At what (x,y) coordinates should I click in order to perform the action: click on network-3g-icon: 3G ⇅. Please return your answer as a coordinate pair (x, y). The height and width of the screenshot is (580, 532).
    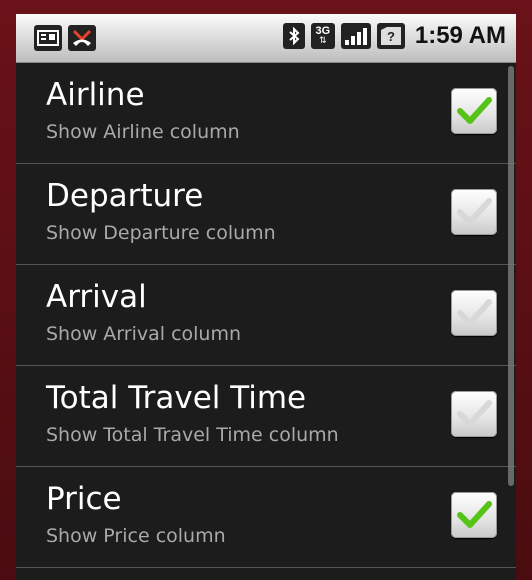
    Looking at the image, I should click on (322, 36).